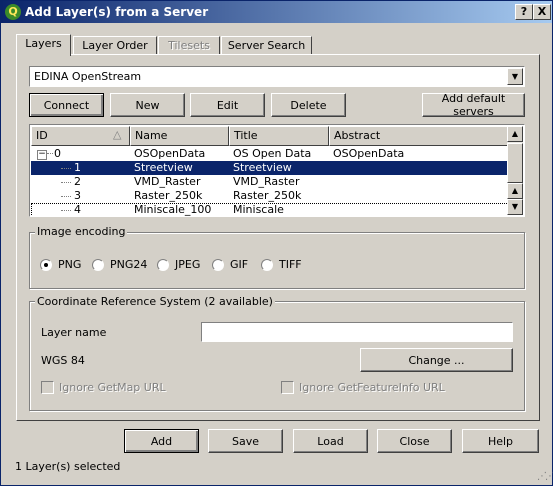  Describe the element at coordinates (287, 387) in the screenshot. I see `ignore-getfeatureinfo-checkbox` at that location.